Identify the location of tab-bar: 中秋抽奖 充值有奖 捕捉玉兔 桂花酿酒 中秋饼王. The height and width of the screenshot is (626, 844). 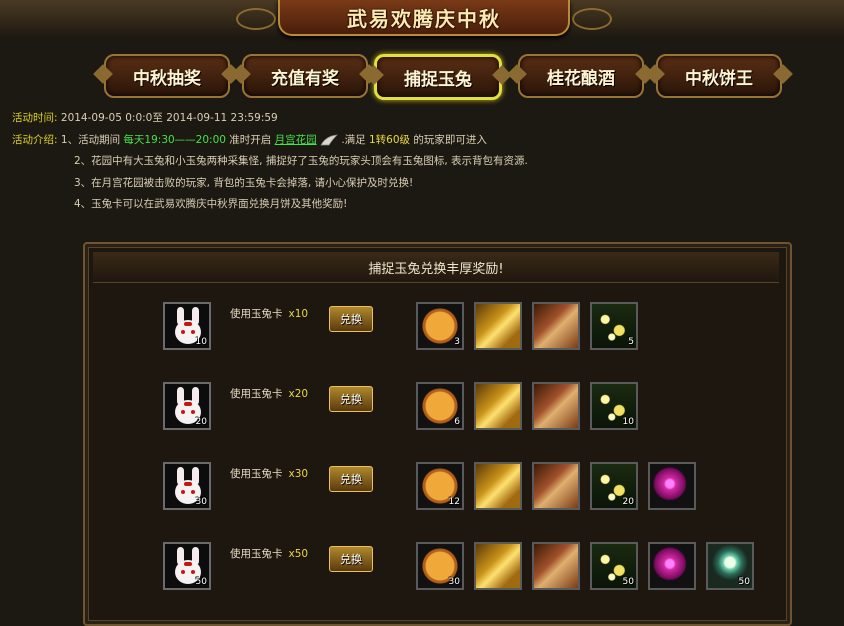
(422, 77).